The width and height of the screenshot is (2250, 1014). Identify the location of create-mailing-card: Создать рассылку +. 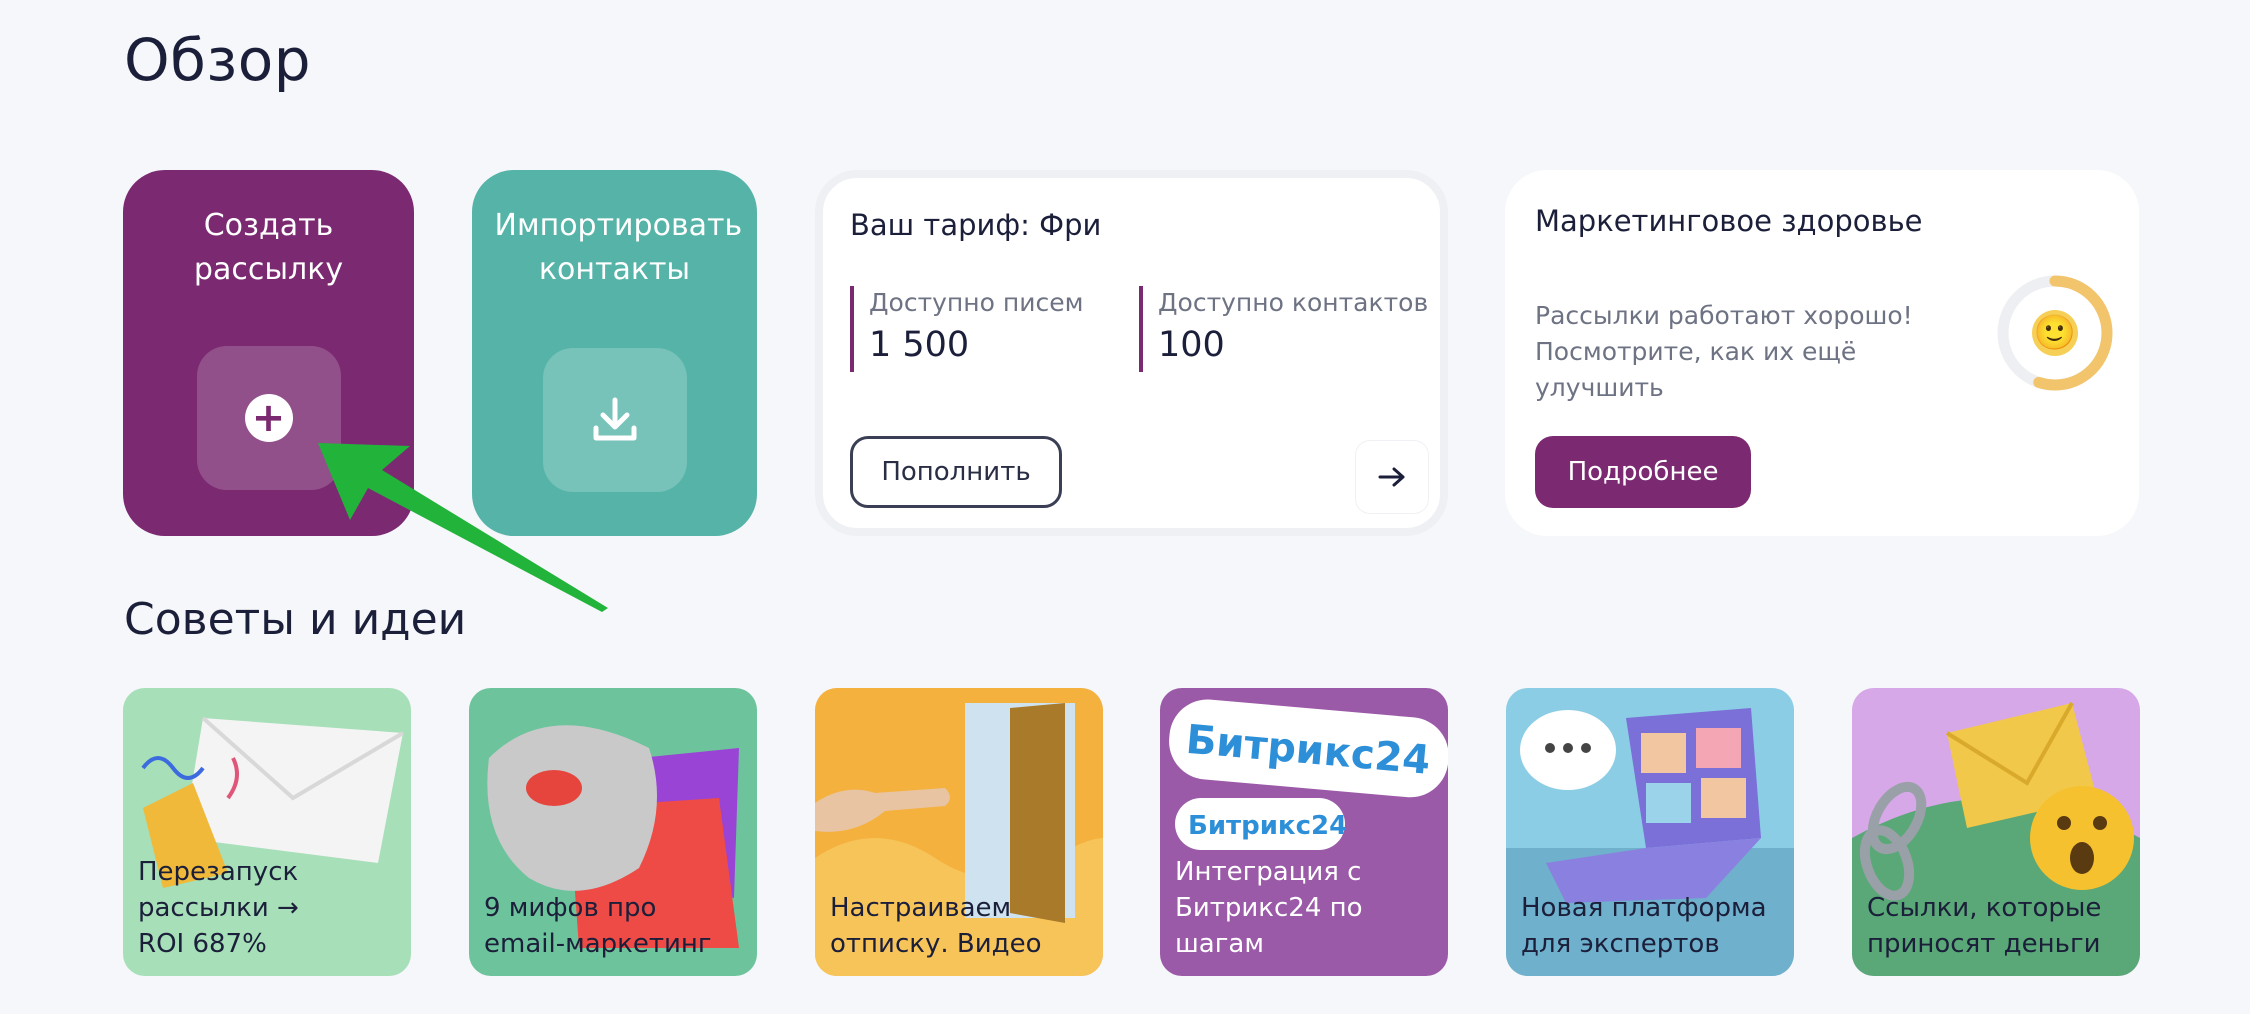
(268, 353).